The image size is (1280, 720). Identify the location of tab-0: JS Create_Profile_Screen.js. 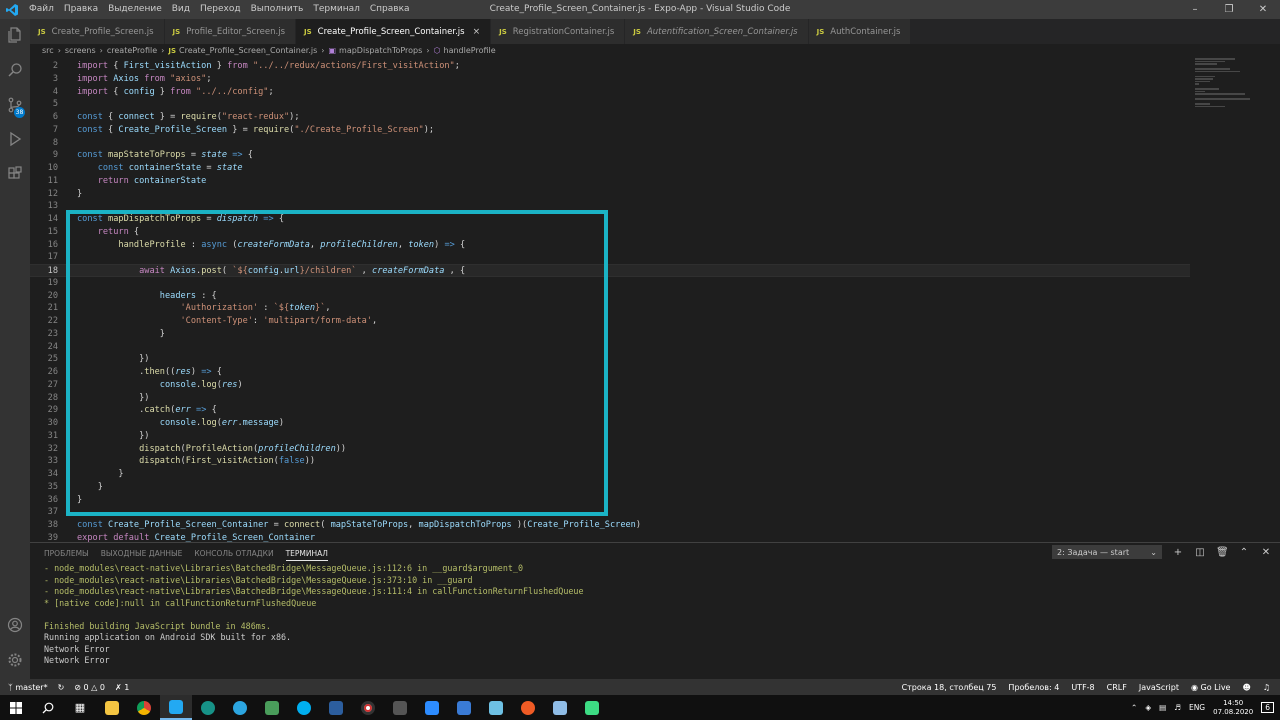
(97, 31).